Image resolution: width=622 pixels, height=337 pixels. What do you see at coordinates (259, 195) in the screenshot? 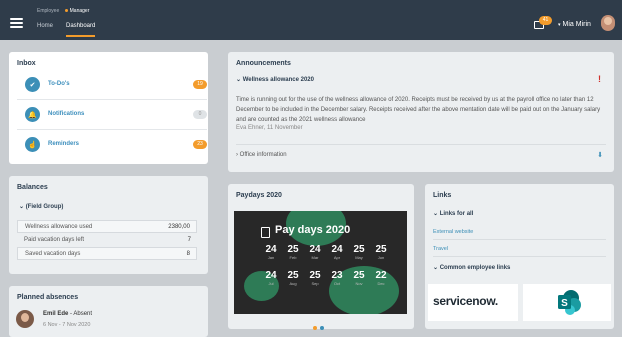
I see `paydays-title: Paydays 2020` at bounding box center [259, 195].